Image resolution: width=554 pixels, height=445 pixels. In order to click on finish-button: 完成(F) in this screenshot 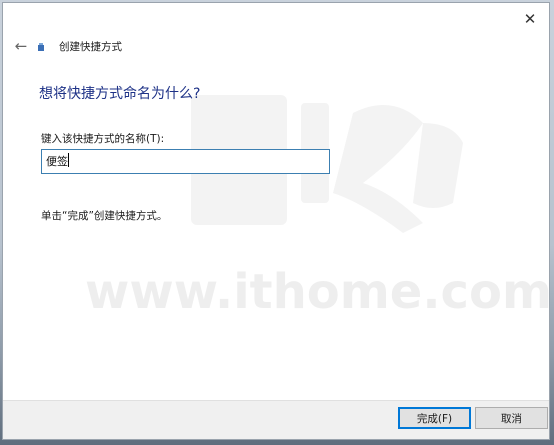, I will do `click(434, 418)`.